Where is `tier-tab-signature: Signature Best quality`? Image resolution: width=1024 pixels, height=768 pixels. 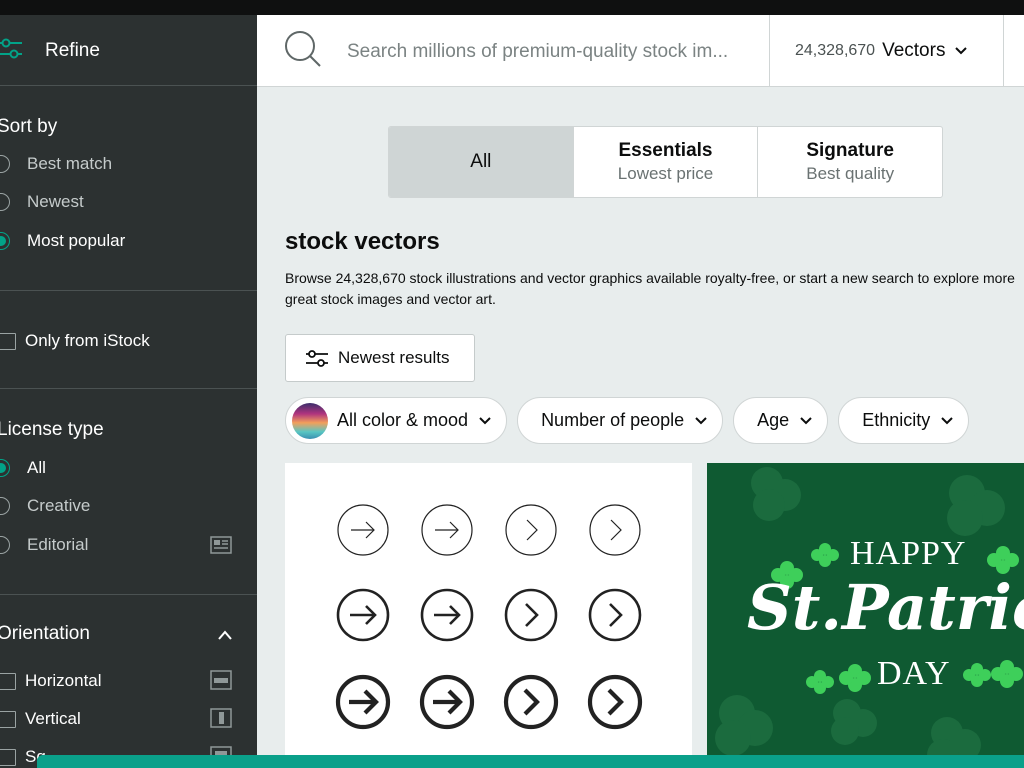 tier-tab-signature: Signature Best quality is located at coordinates (850, 162).